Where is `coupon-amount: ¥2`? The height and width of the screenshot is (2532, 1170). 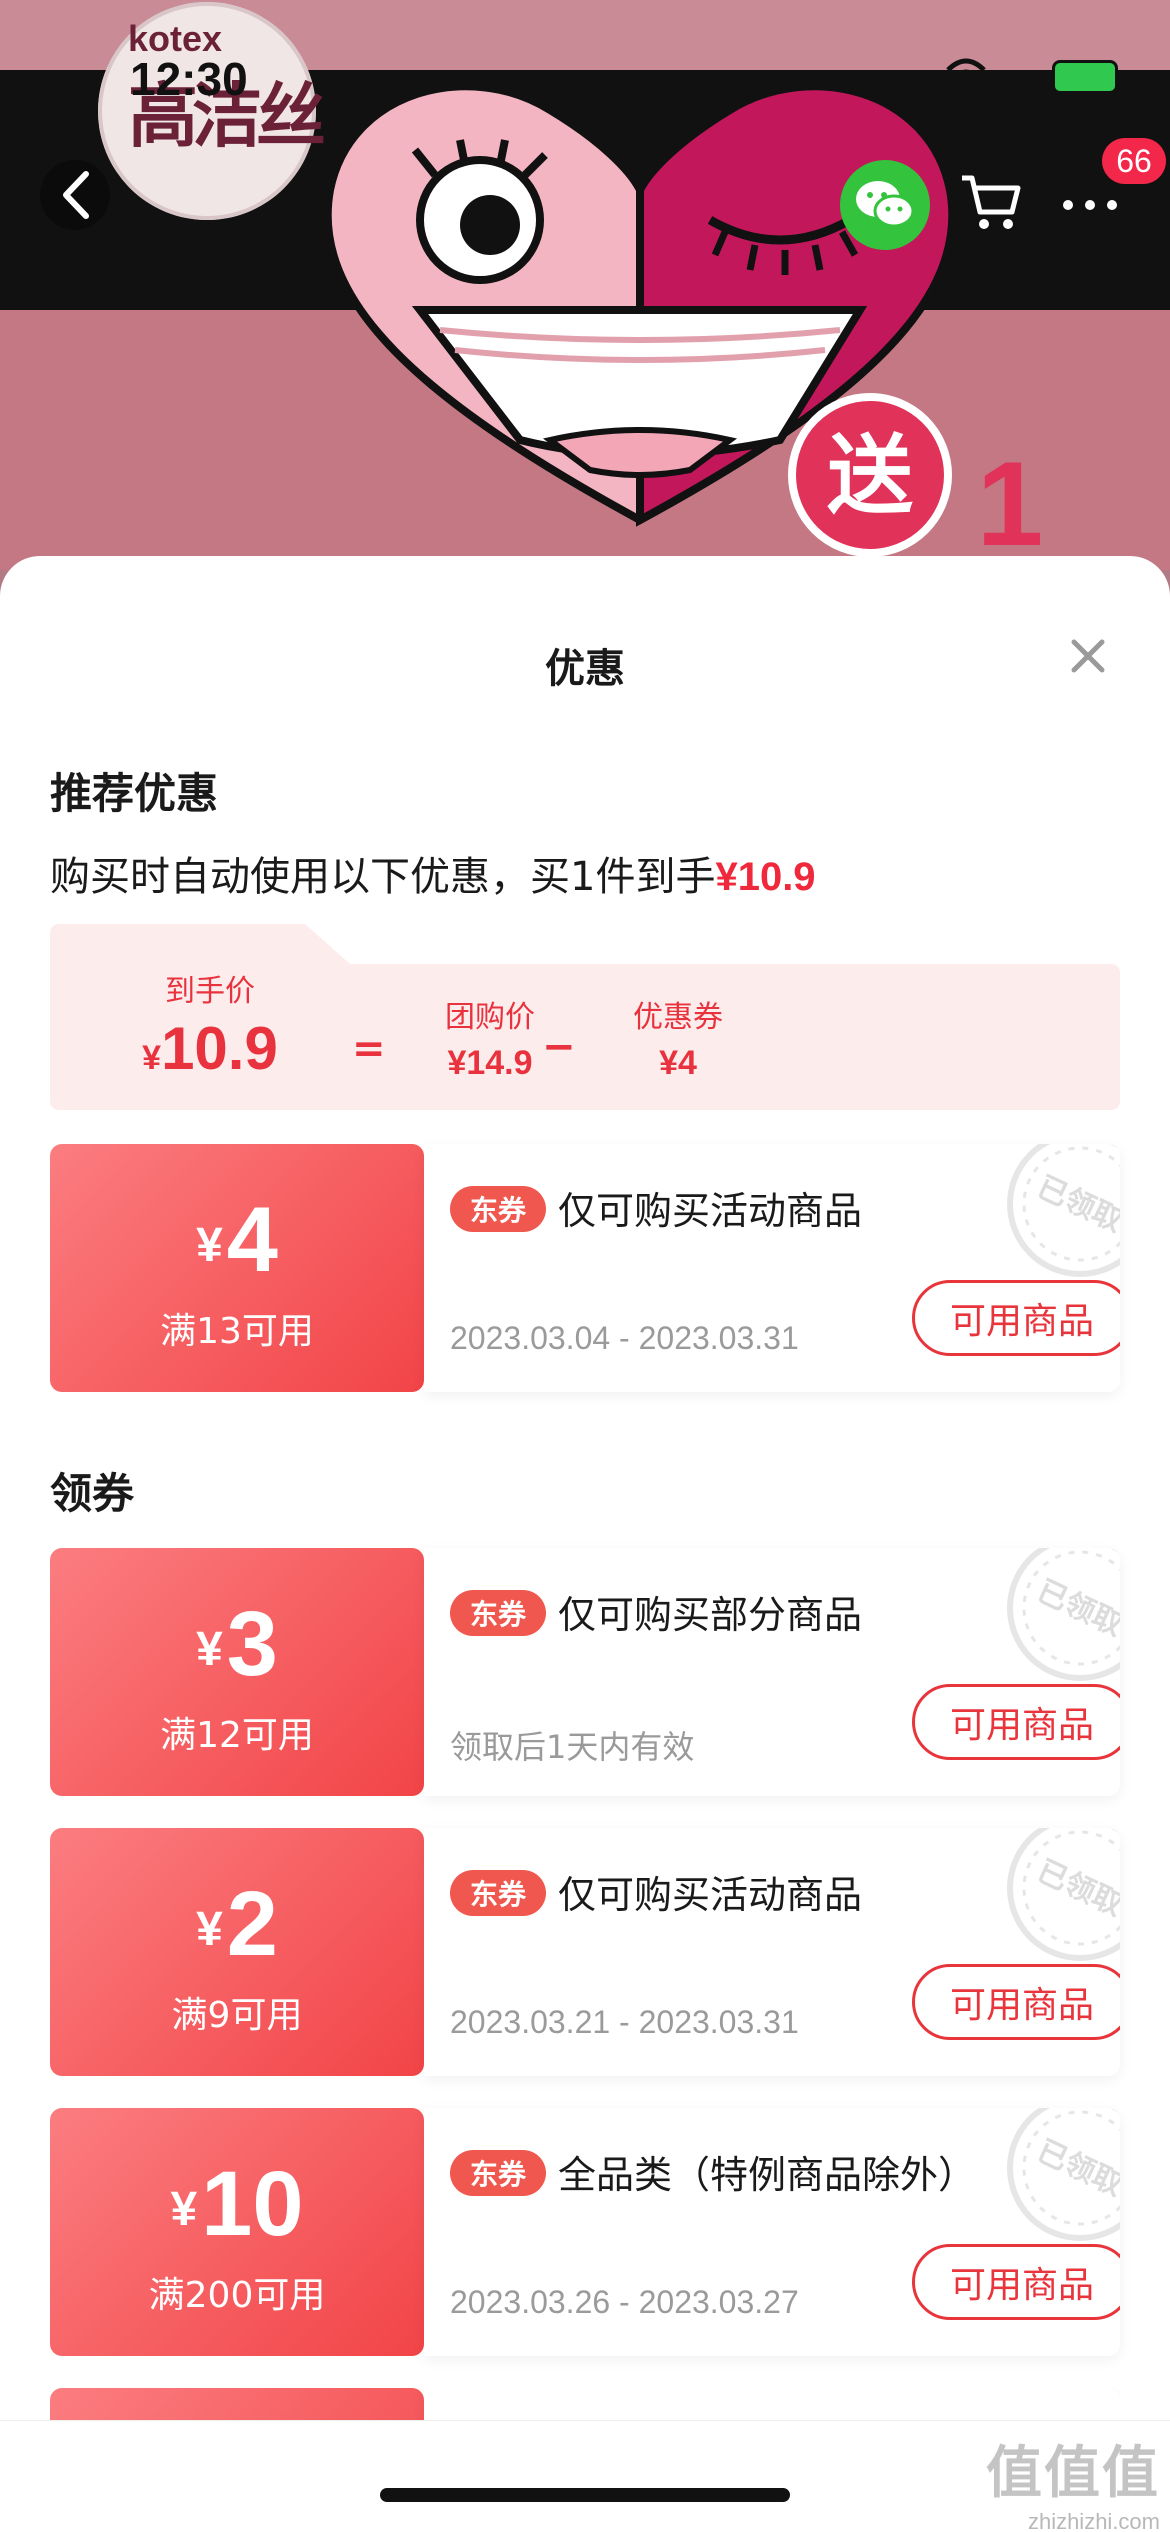
coupon-amount: ¥2 is located at coordinates (237, 1924).